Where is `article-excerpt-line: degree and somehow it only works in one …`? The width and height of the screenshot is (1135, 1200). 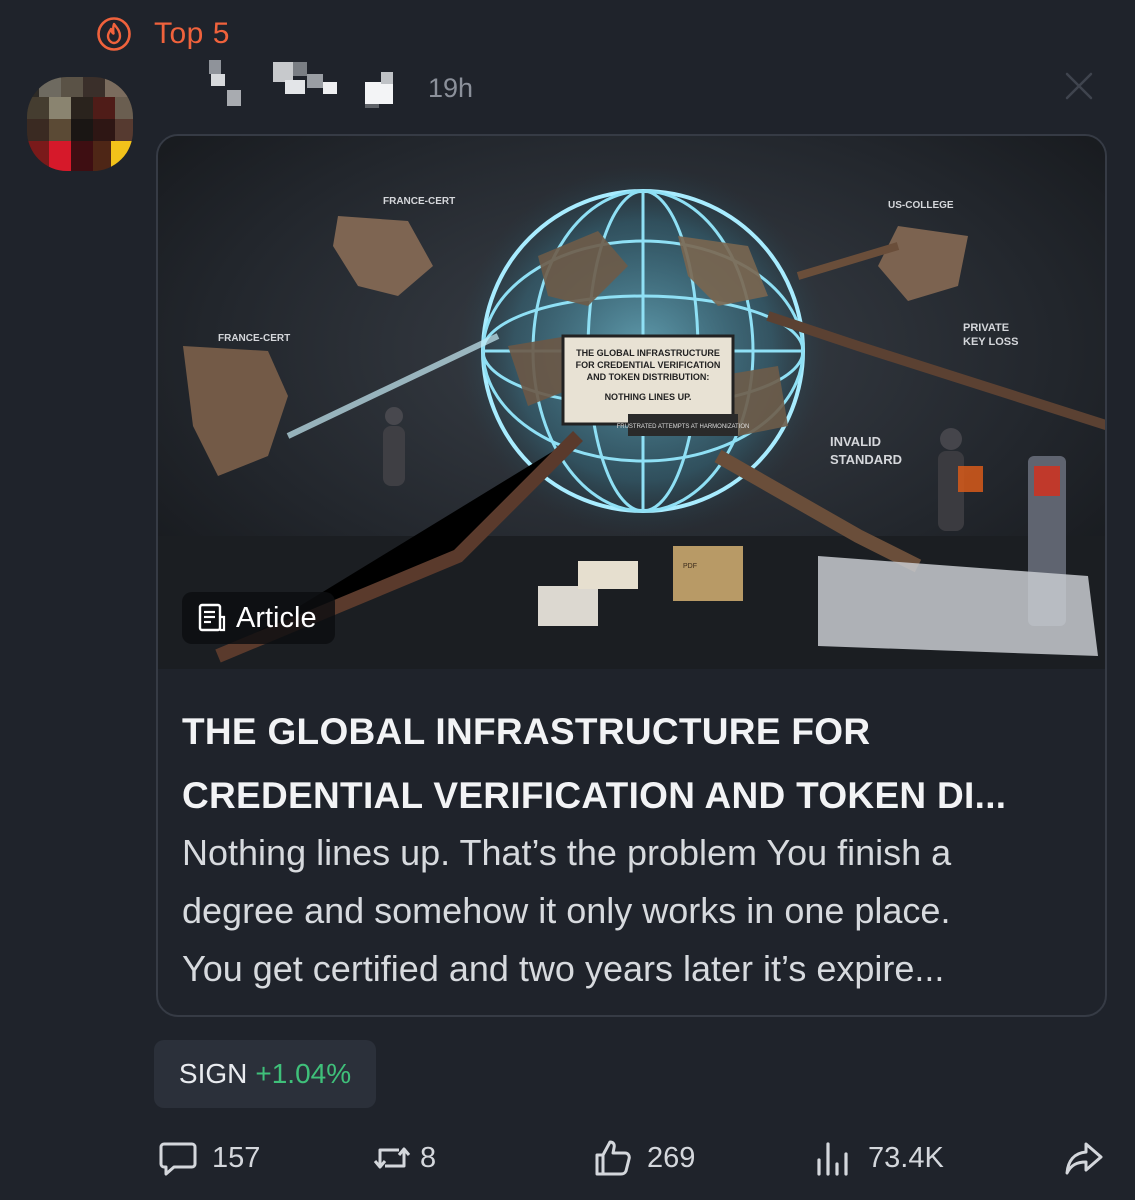
article-excerpt-line: degree and somehow it only works in one … is located at coordinates (566, 910).